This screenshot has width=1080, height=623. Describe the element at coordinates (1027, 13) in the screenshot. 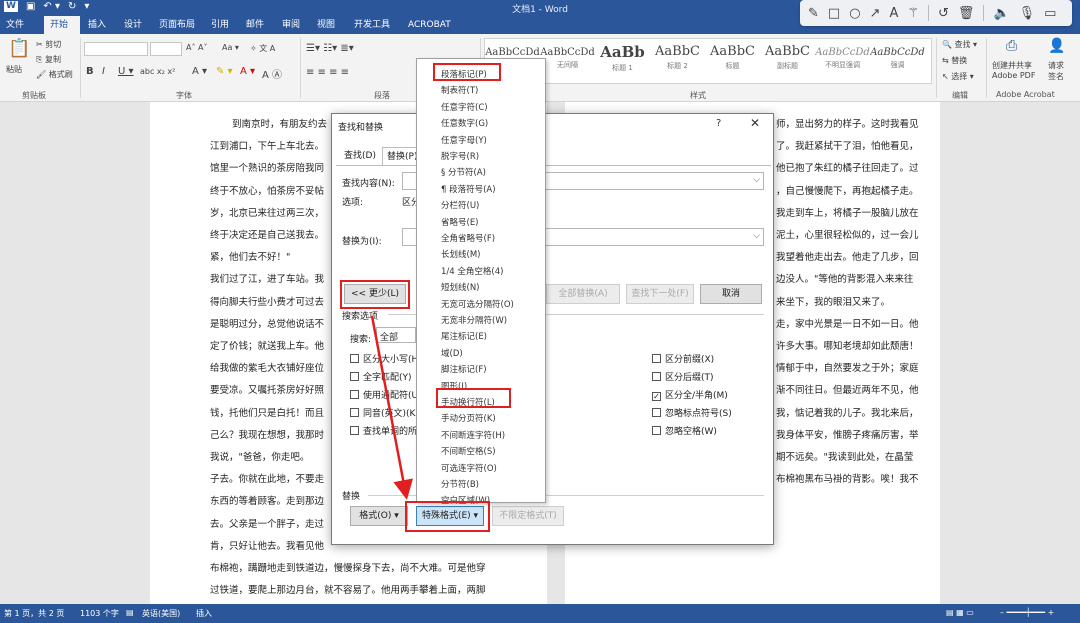

I see `microphone-icon: 🎙` at that location.